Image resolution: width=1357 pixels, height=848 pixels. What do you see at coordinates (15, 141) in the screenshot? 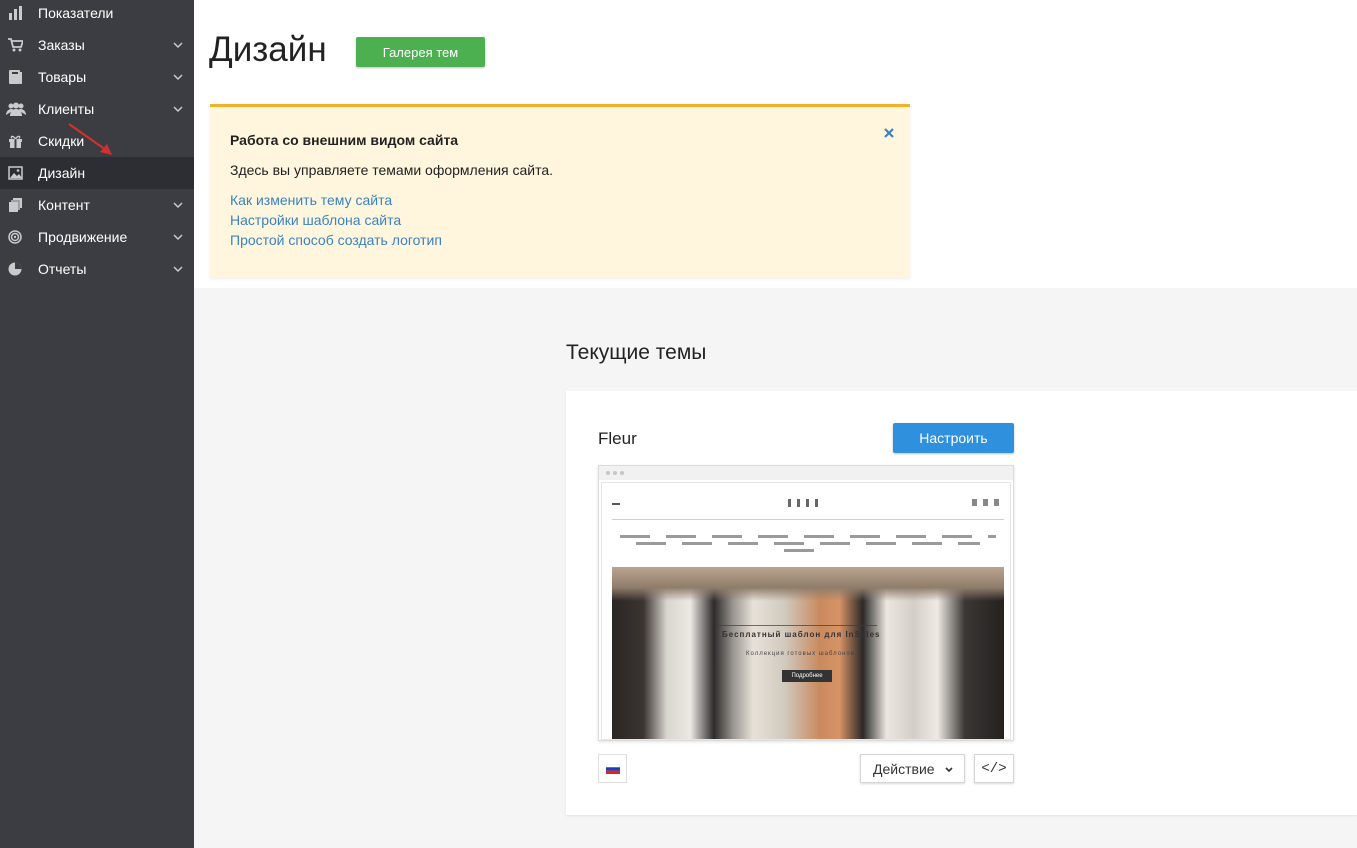
I see `gift-icon` at bounding box center [15, 141].